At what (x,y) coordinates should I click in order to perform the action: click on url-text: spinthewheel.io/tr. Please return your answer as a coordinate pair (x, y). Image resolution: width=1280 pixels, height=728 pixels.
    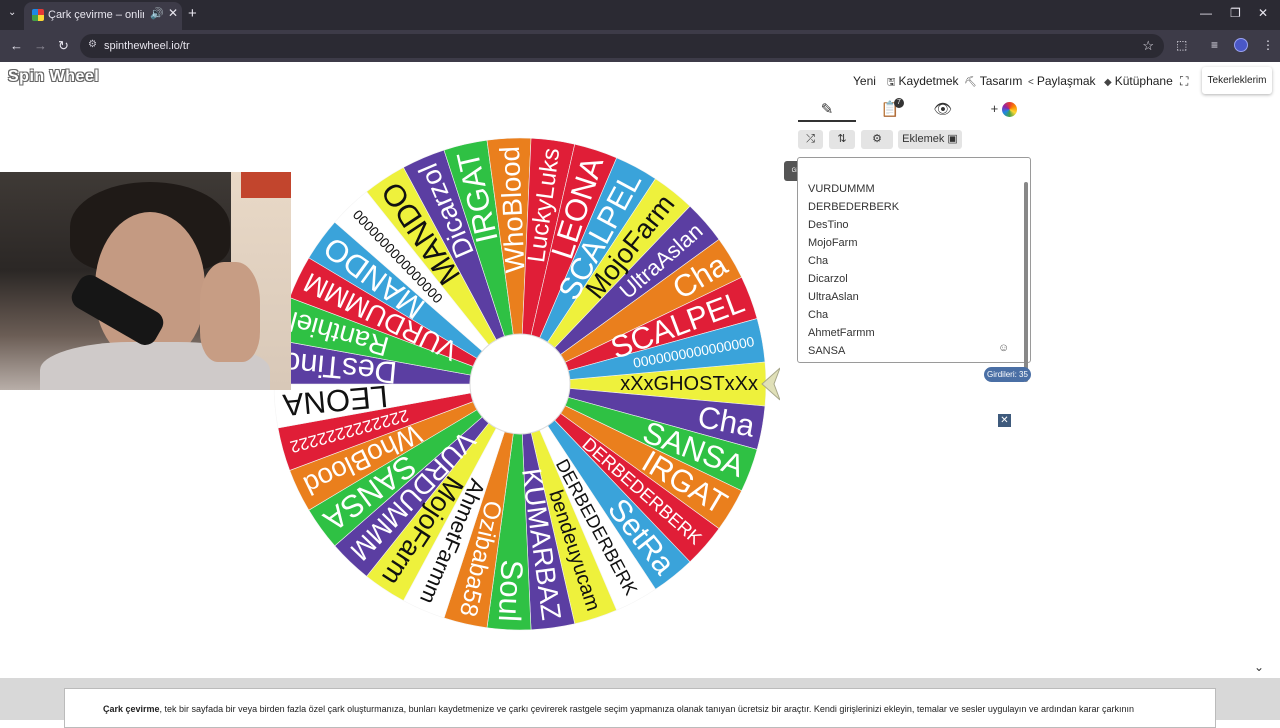
    Looking at the image, I should click on (147, 46).